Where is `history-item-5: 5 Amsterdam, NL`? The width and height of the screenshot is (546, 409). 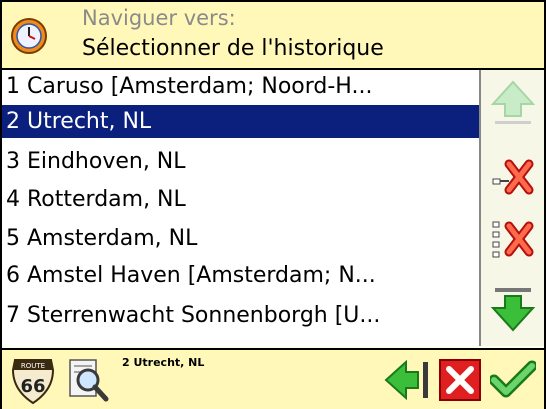
history-item-5: 5 Amsterdam, NL is located at coordinates (240, 238).